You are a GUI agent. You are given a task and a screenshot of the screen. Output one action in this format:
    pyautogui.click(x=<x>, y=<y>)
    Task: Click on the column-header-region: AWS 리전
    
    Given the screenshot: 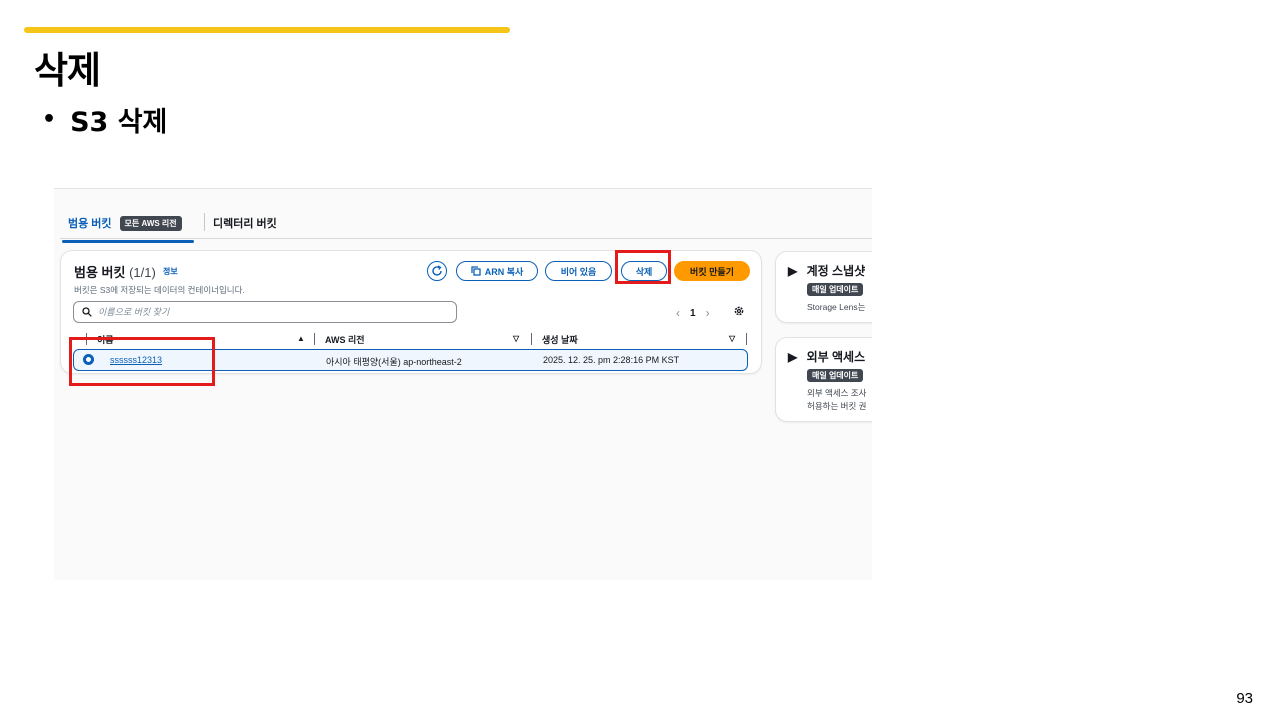 What is the action you would take?
    pyautogui.click(x=345, y=339)
    